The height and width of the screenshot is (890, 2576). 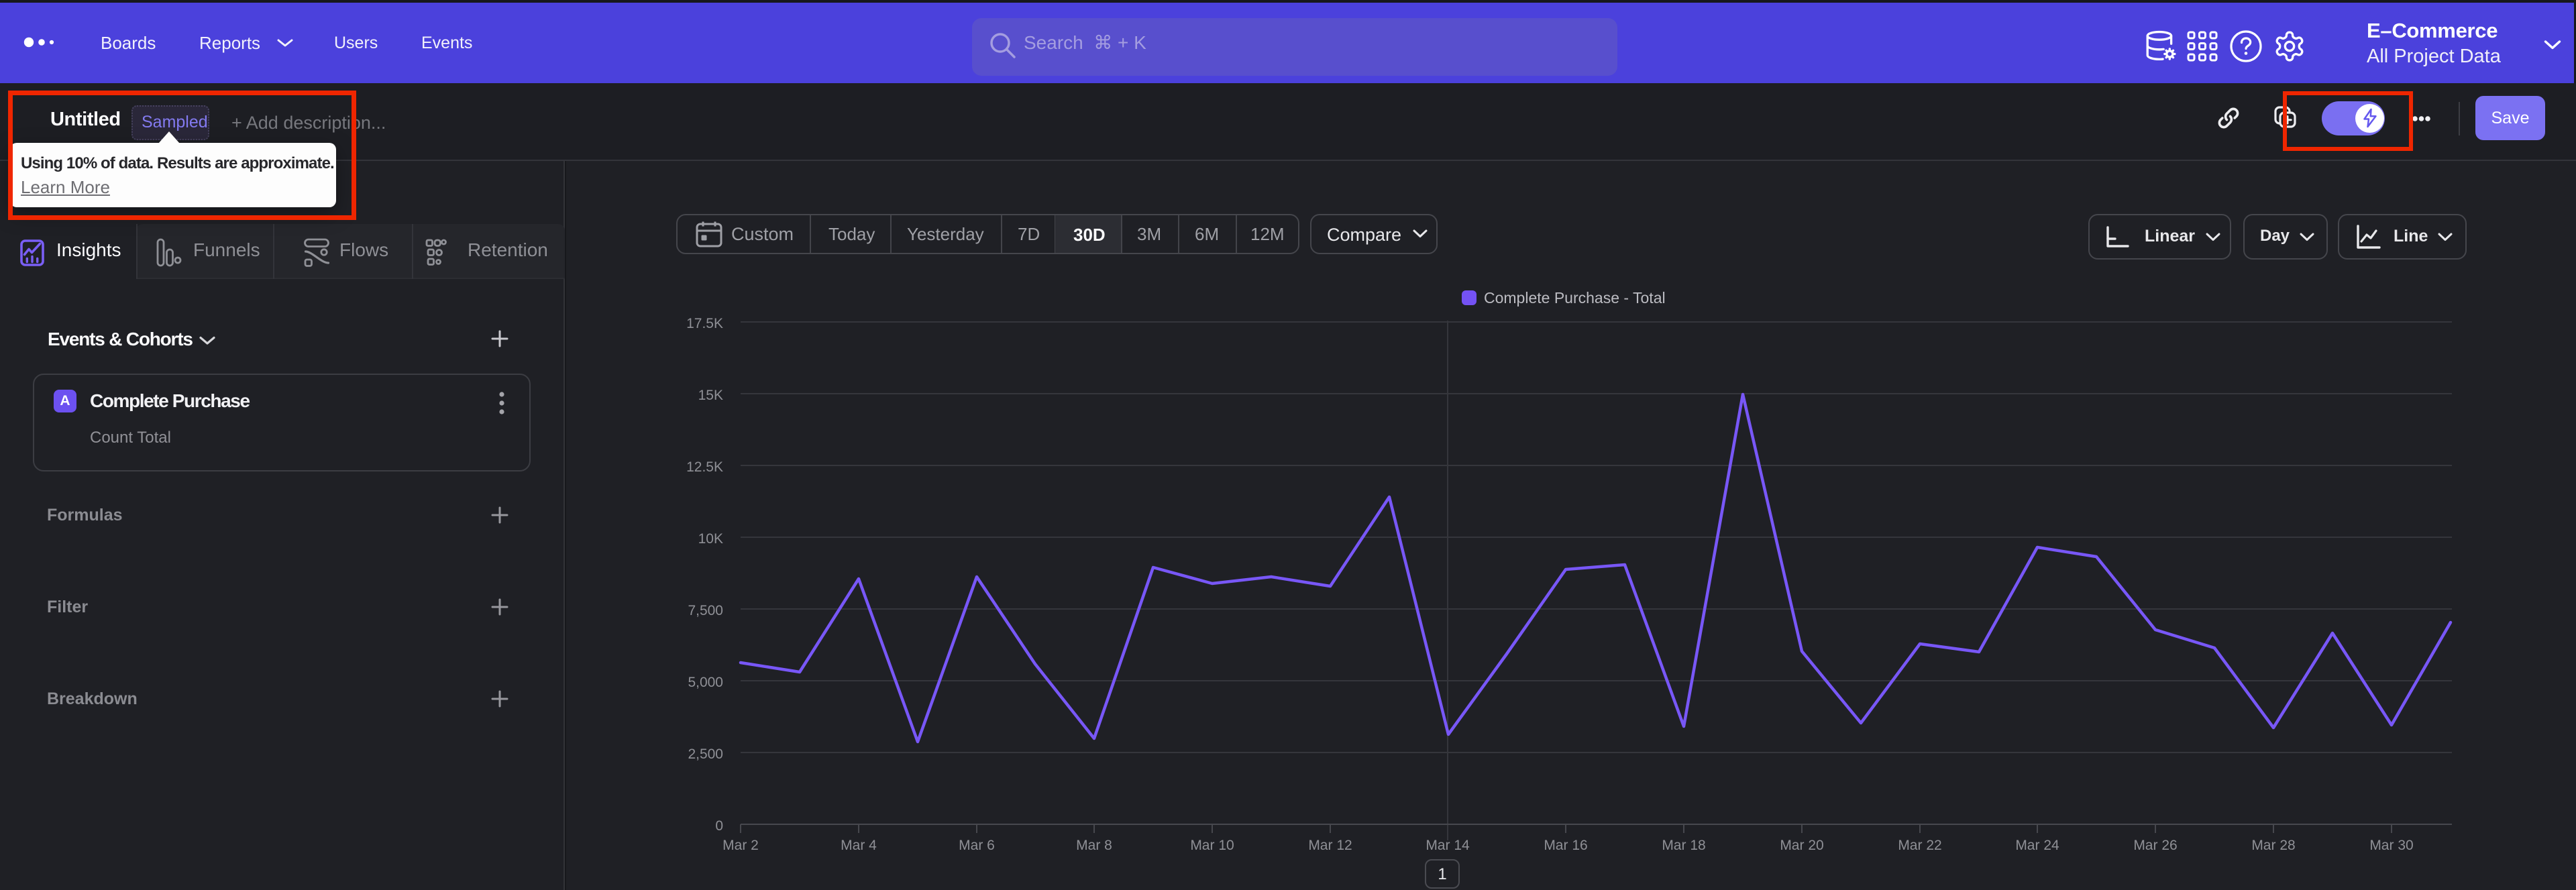 I want to click on svg-text: Mar 30, so click(x=2391, y=845).